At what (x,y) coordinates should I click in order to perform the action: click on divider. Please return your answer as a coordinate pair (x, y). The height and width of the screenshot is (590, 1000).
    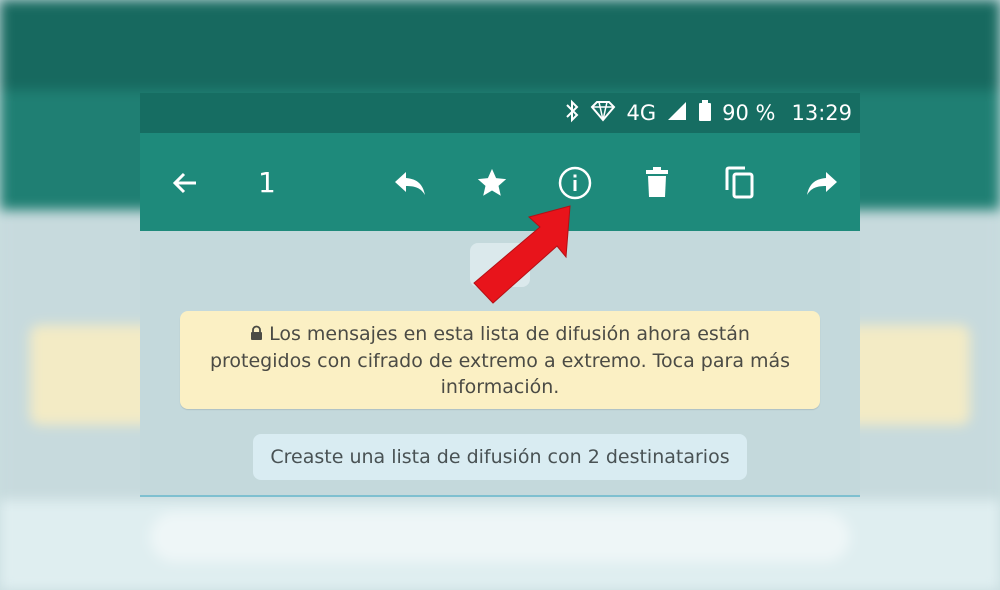
    Looking at the image, I should click on (500, 496).